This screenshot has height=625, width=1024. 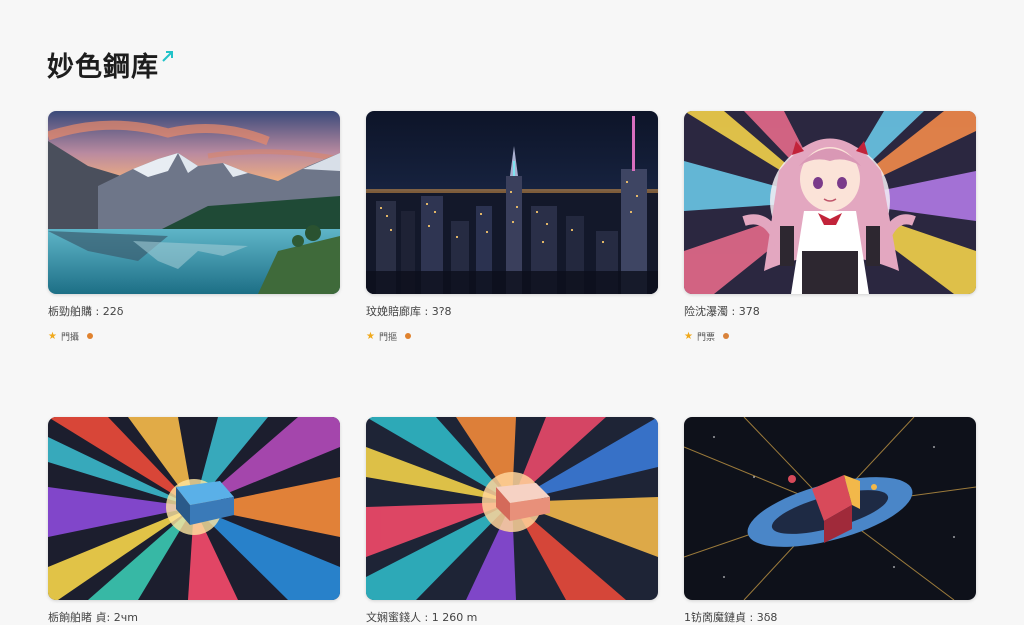 I want to click on card-caption: 文娴蜜錢人 : 1 260 m, so click(x=422, y=617).